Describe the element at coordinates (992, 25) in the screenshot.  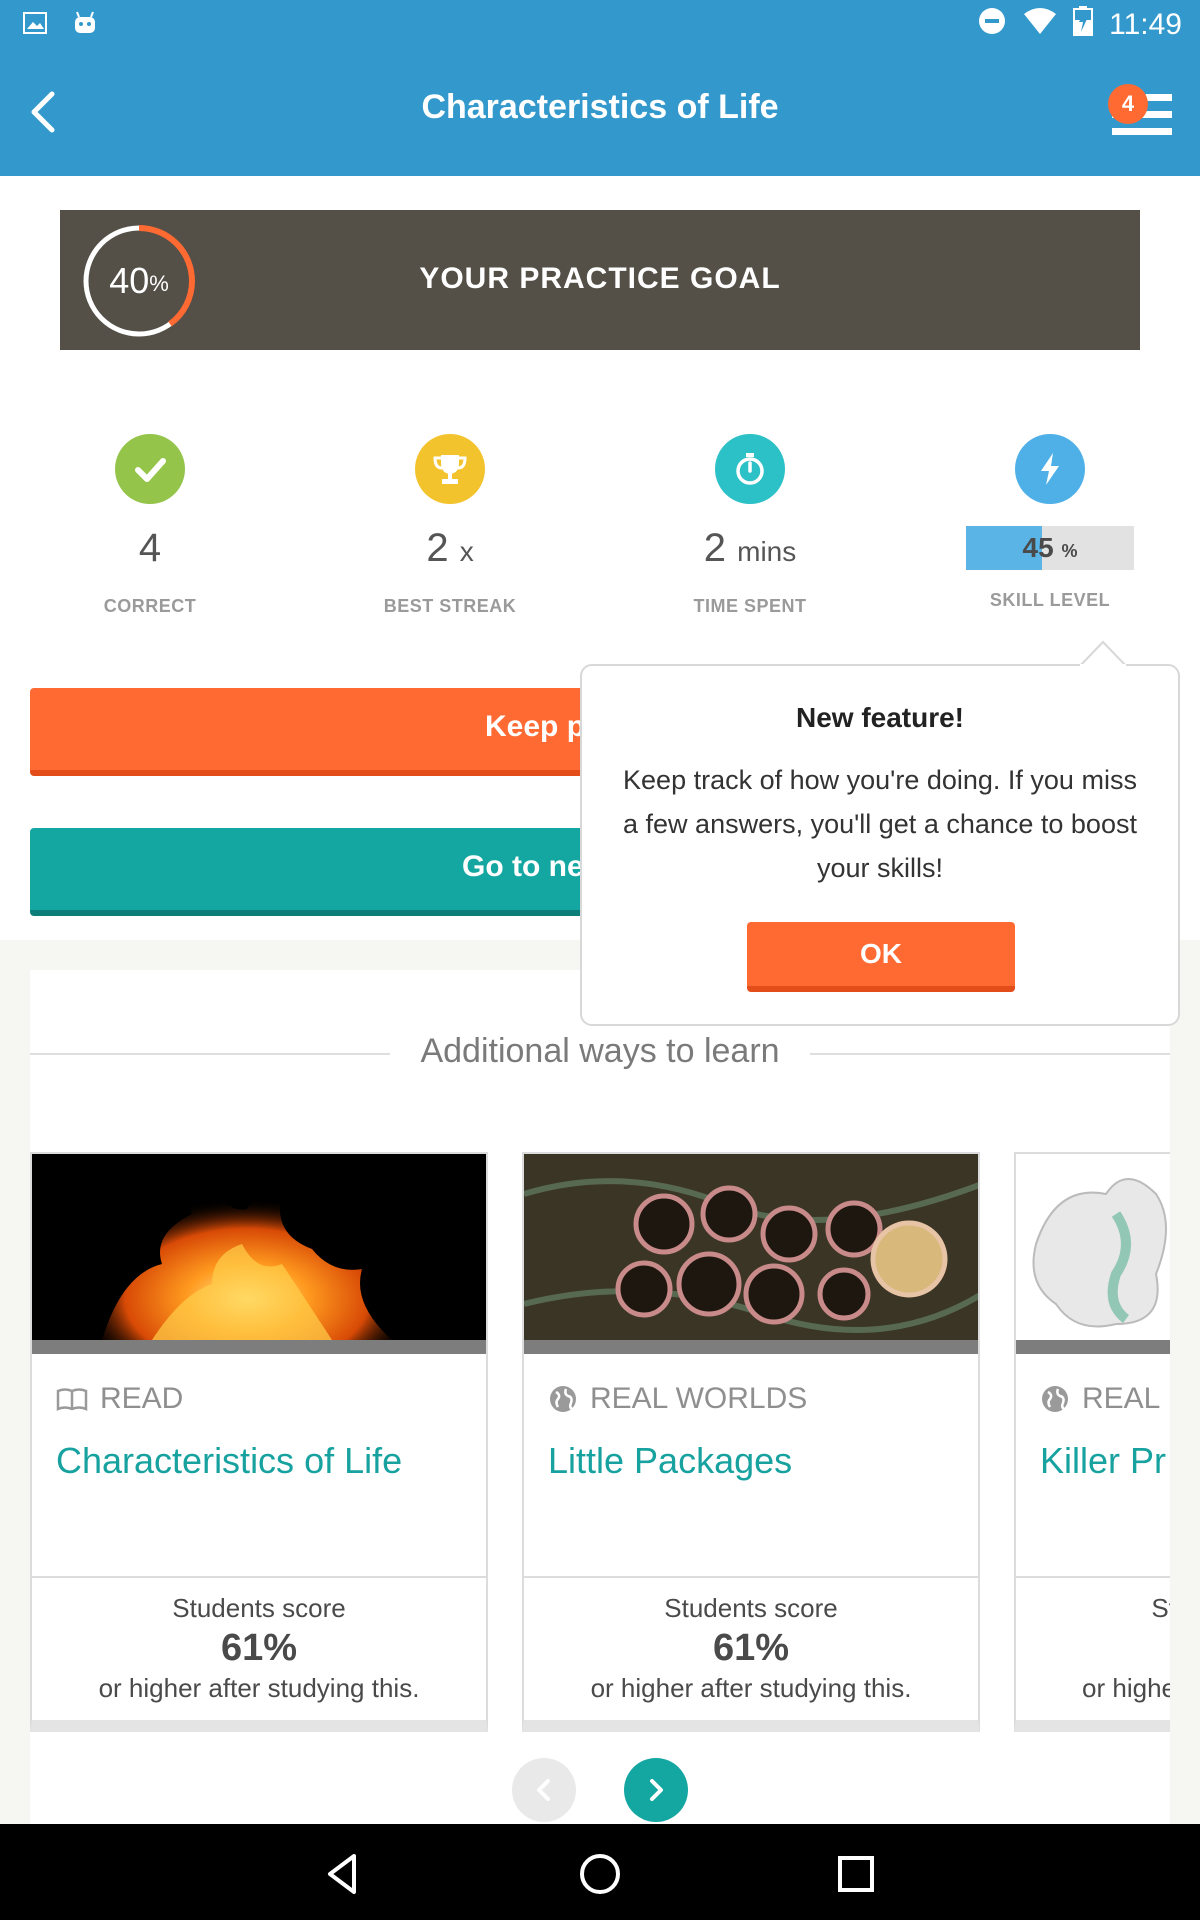
I see `do-not-disturb-icon` at that location.